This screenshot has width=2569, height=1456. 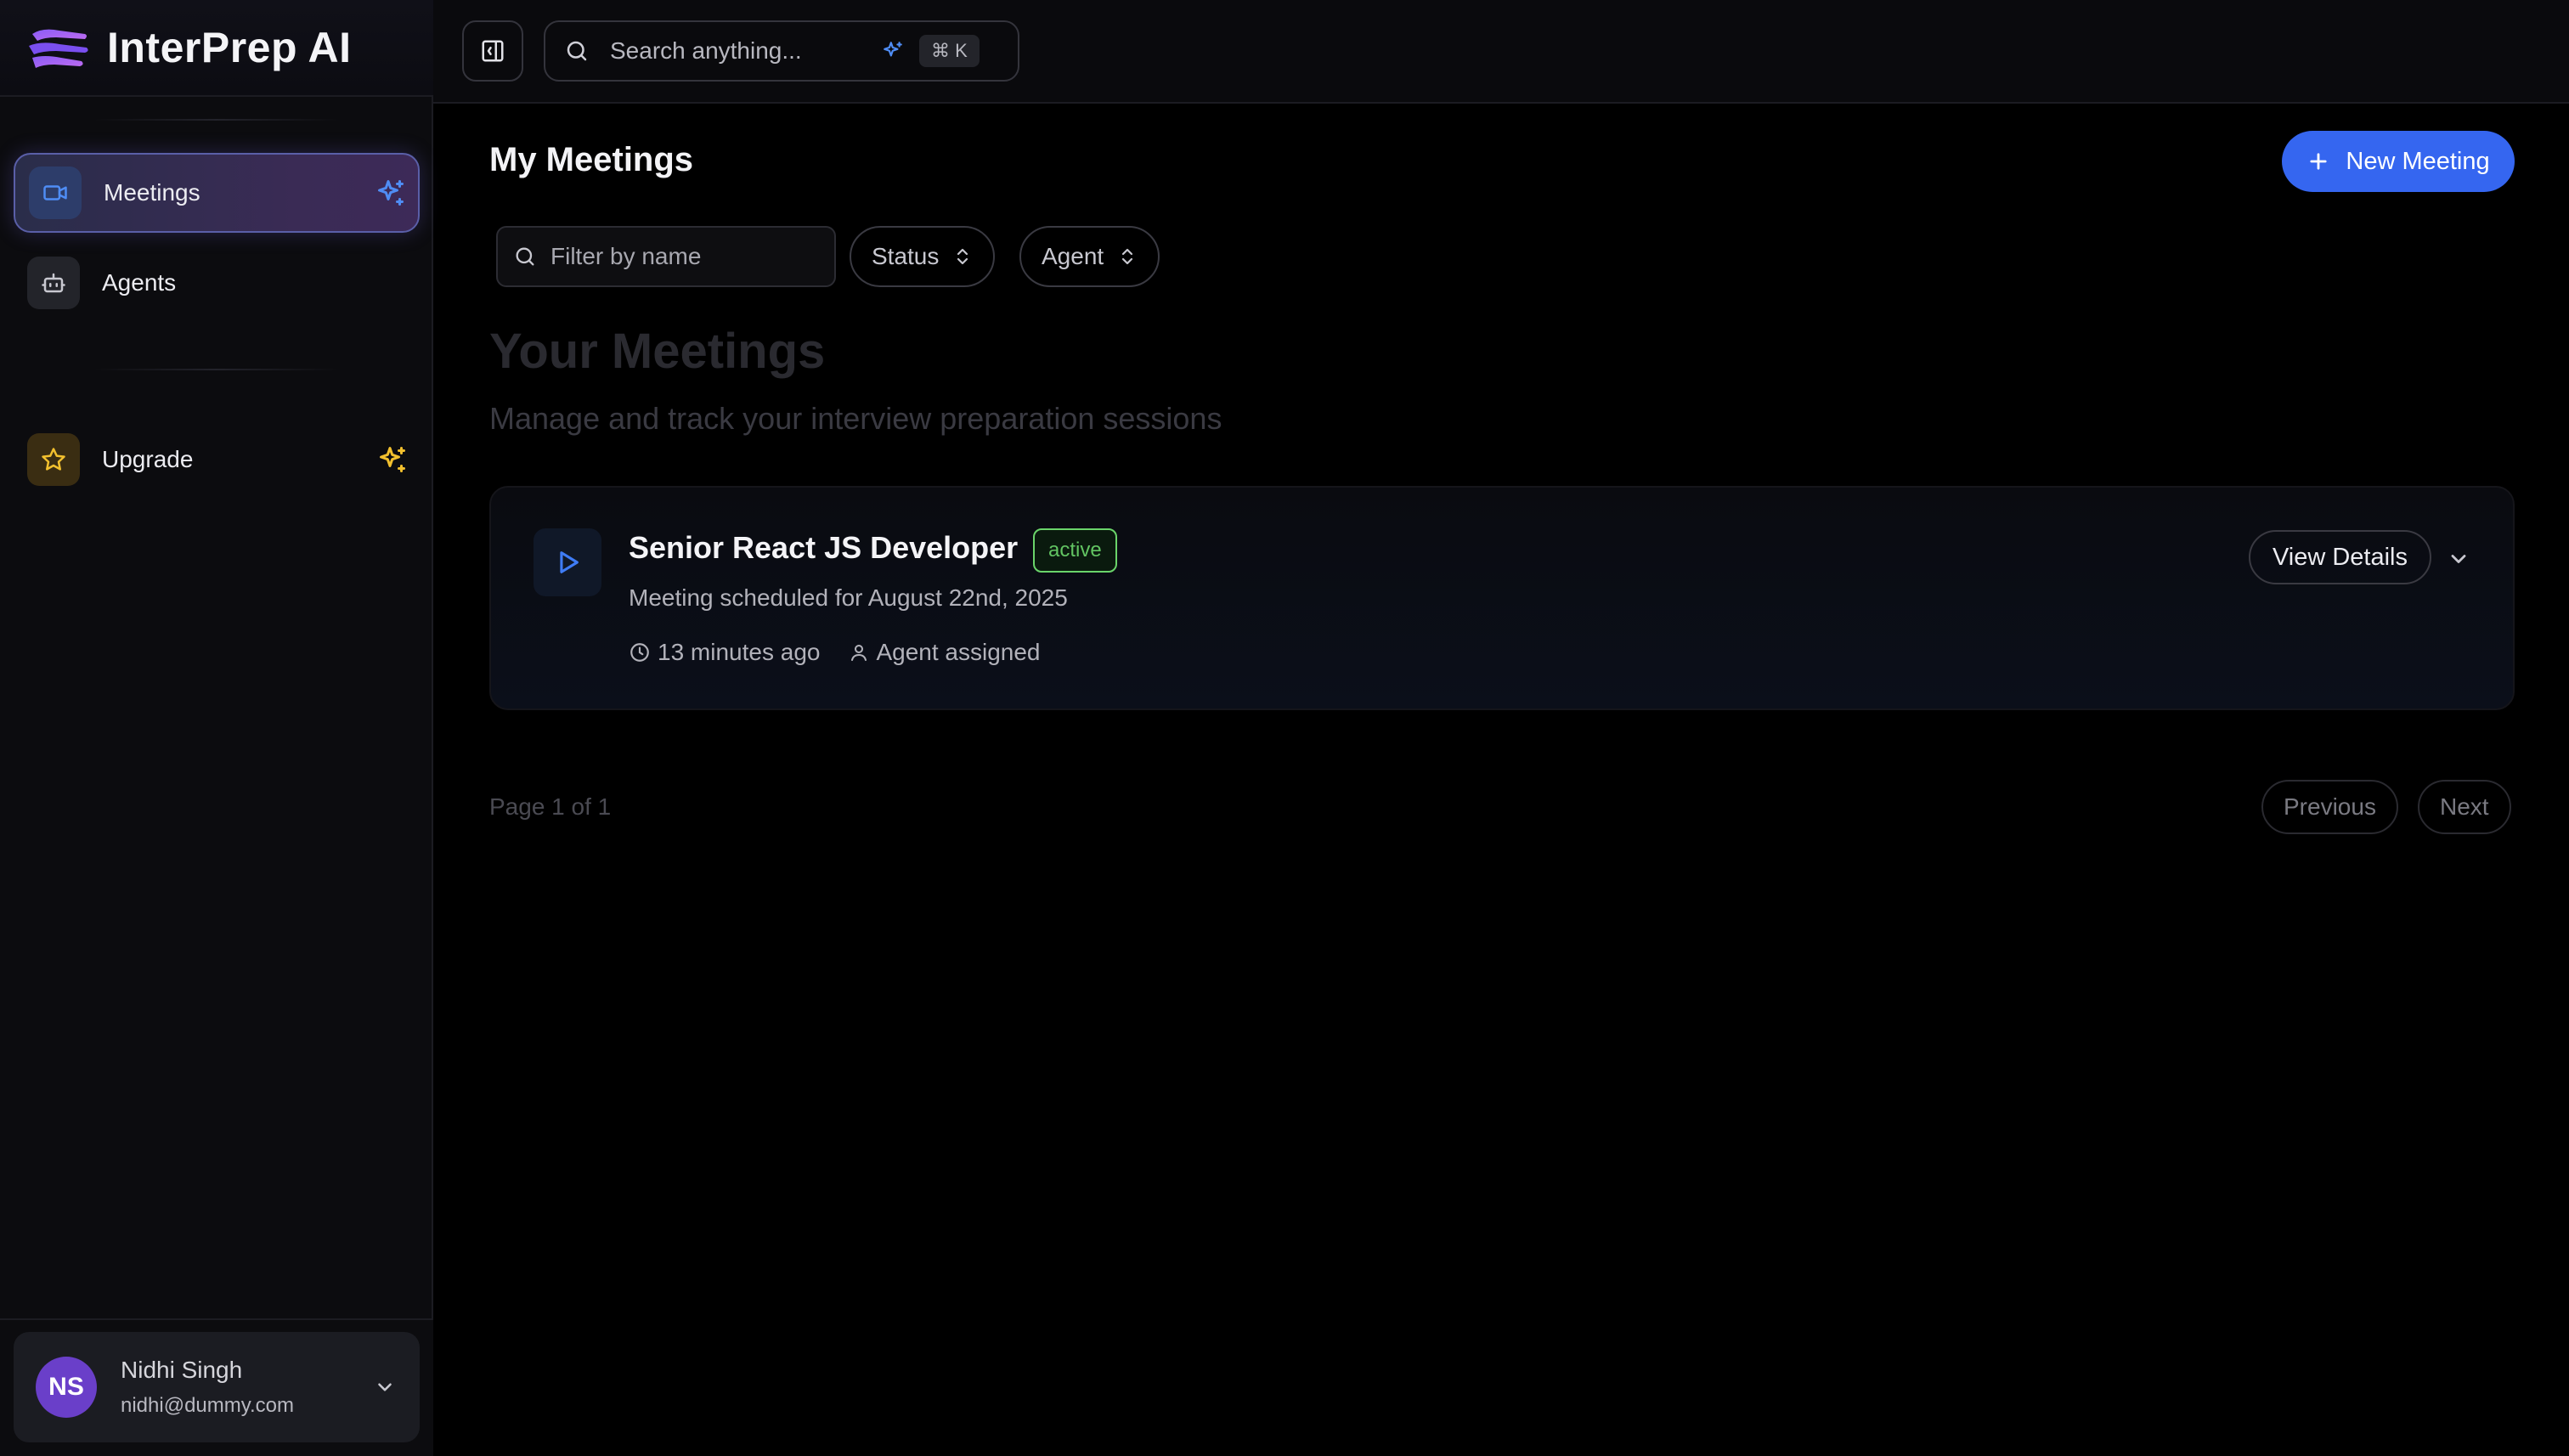 I want to click on user-info: Nidhi Singh nidhi@dummy.com, so click(x=208, y=1387).